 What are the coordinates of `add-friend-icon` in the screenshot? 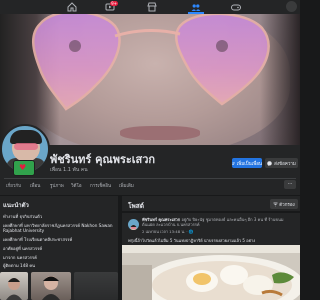 It's located at (233, 163).